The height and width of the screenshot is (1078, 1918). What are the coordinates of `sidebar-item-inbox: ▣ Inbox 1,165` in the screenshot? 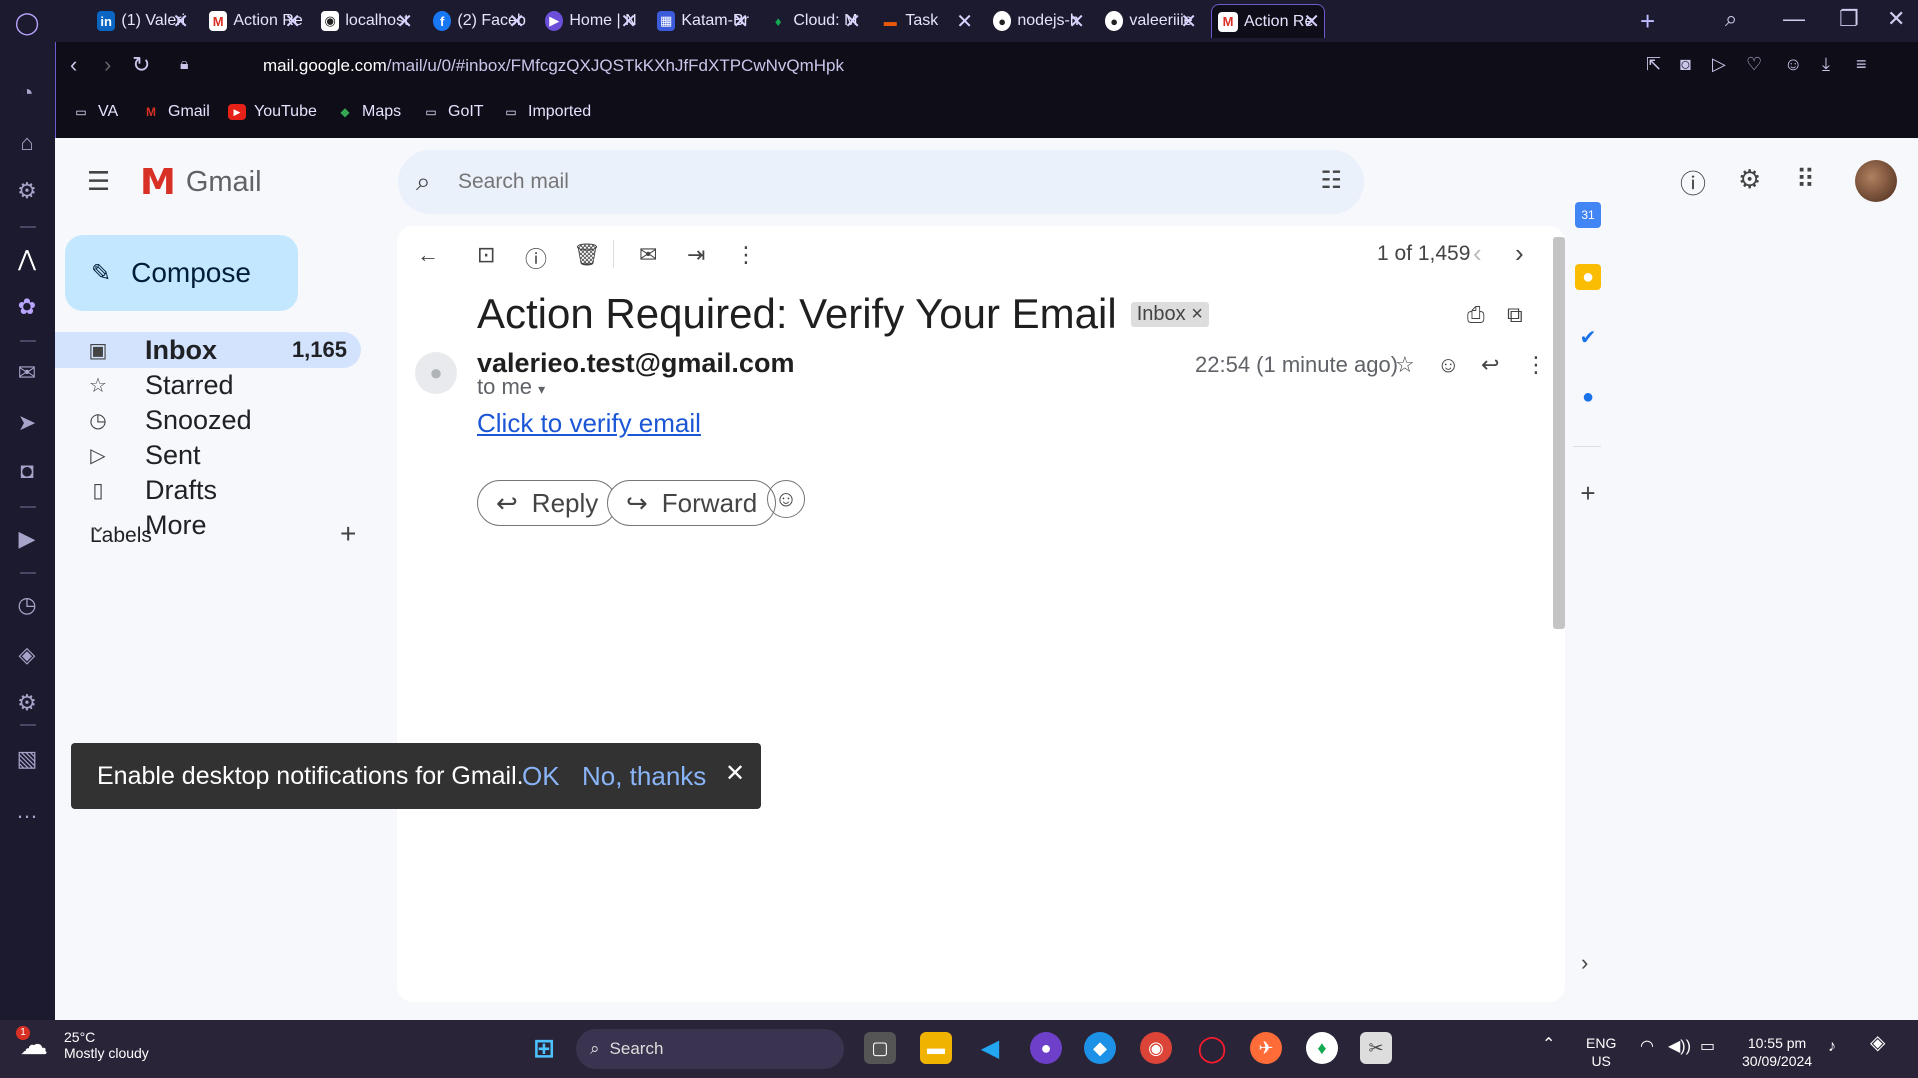 It's located at (208, 350).